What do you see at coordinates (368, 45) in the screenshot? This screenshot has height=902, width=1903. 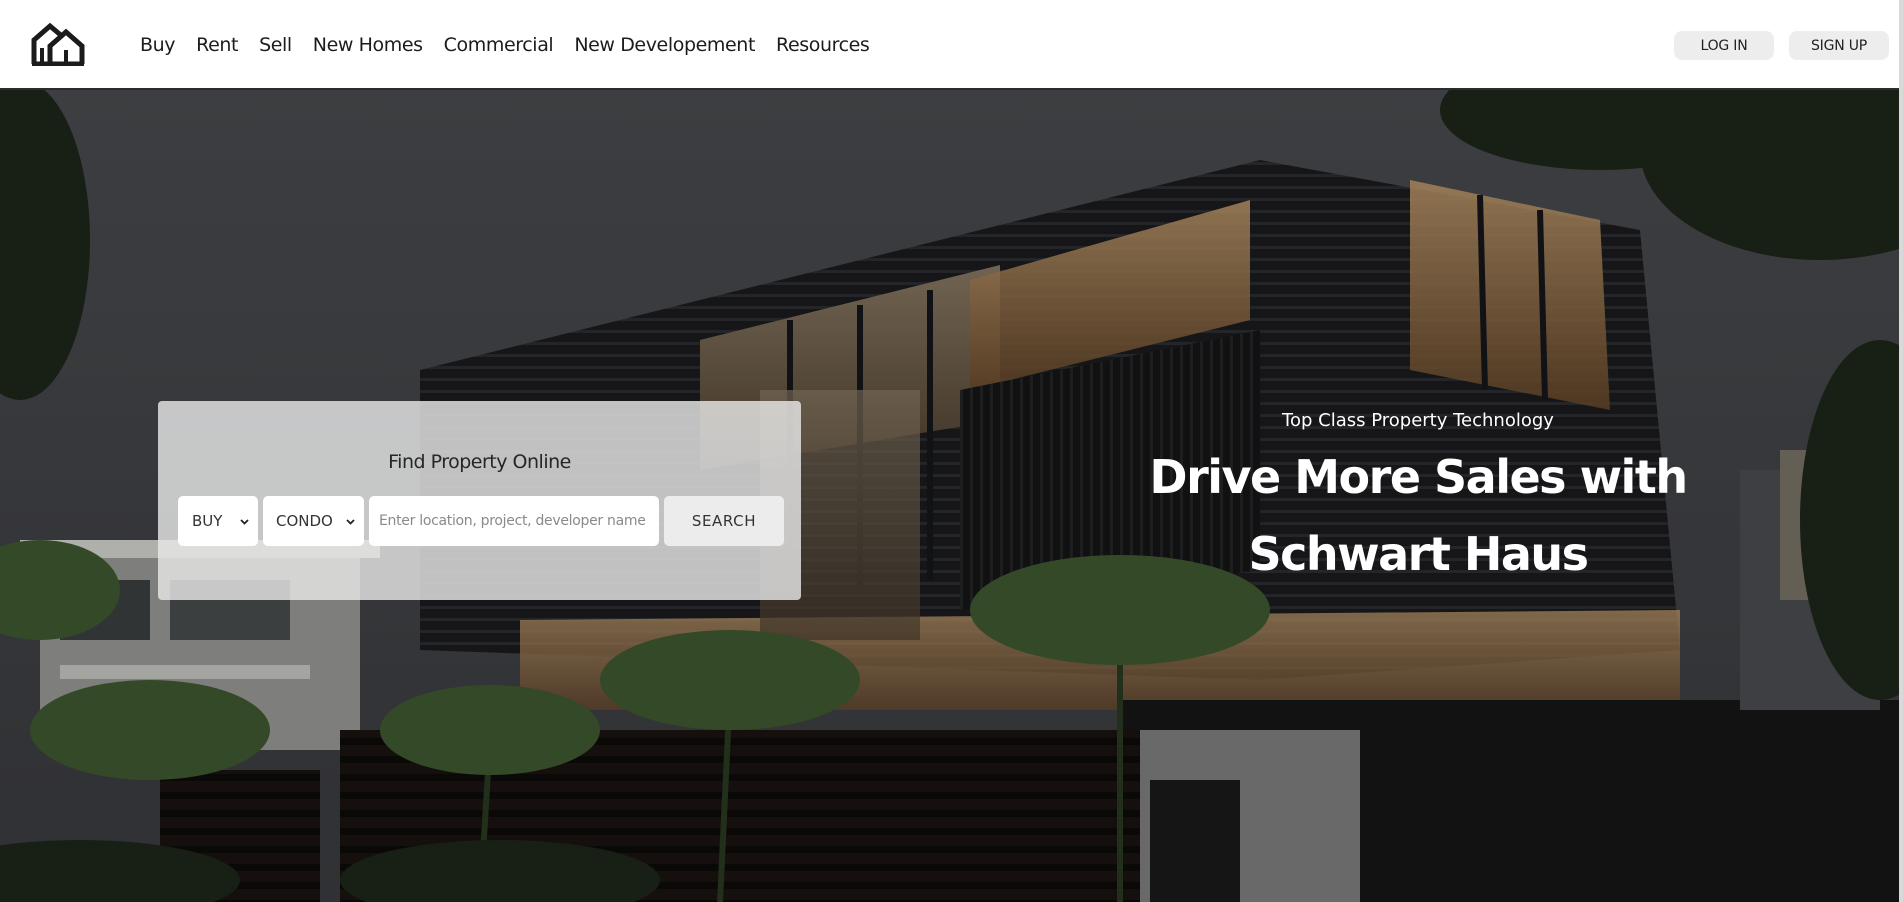 I see `nav-new-homes: New Homes` at bounding box center [368, 45].